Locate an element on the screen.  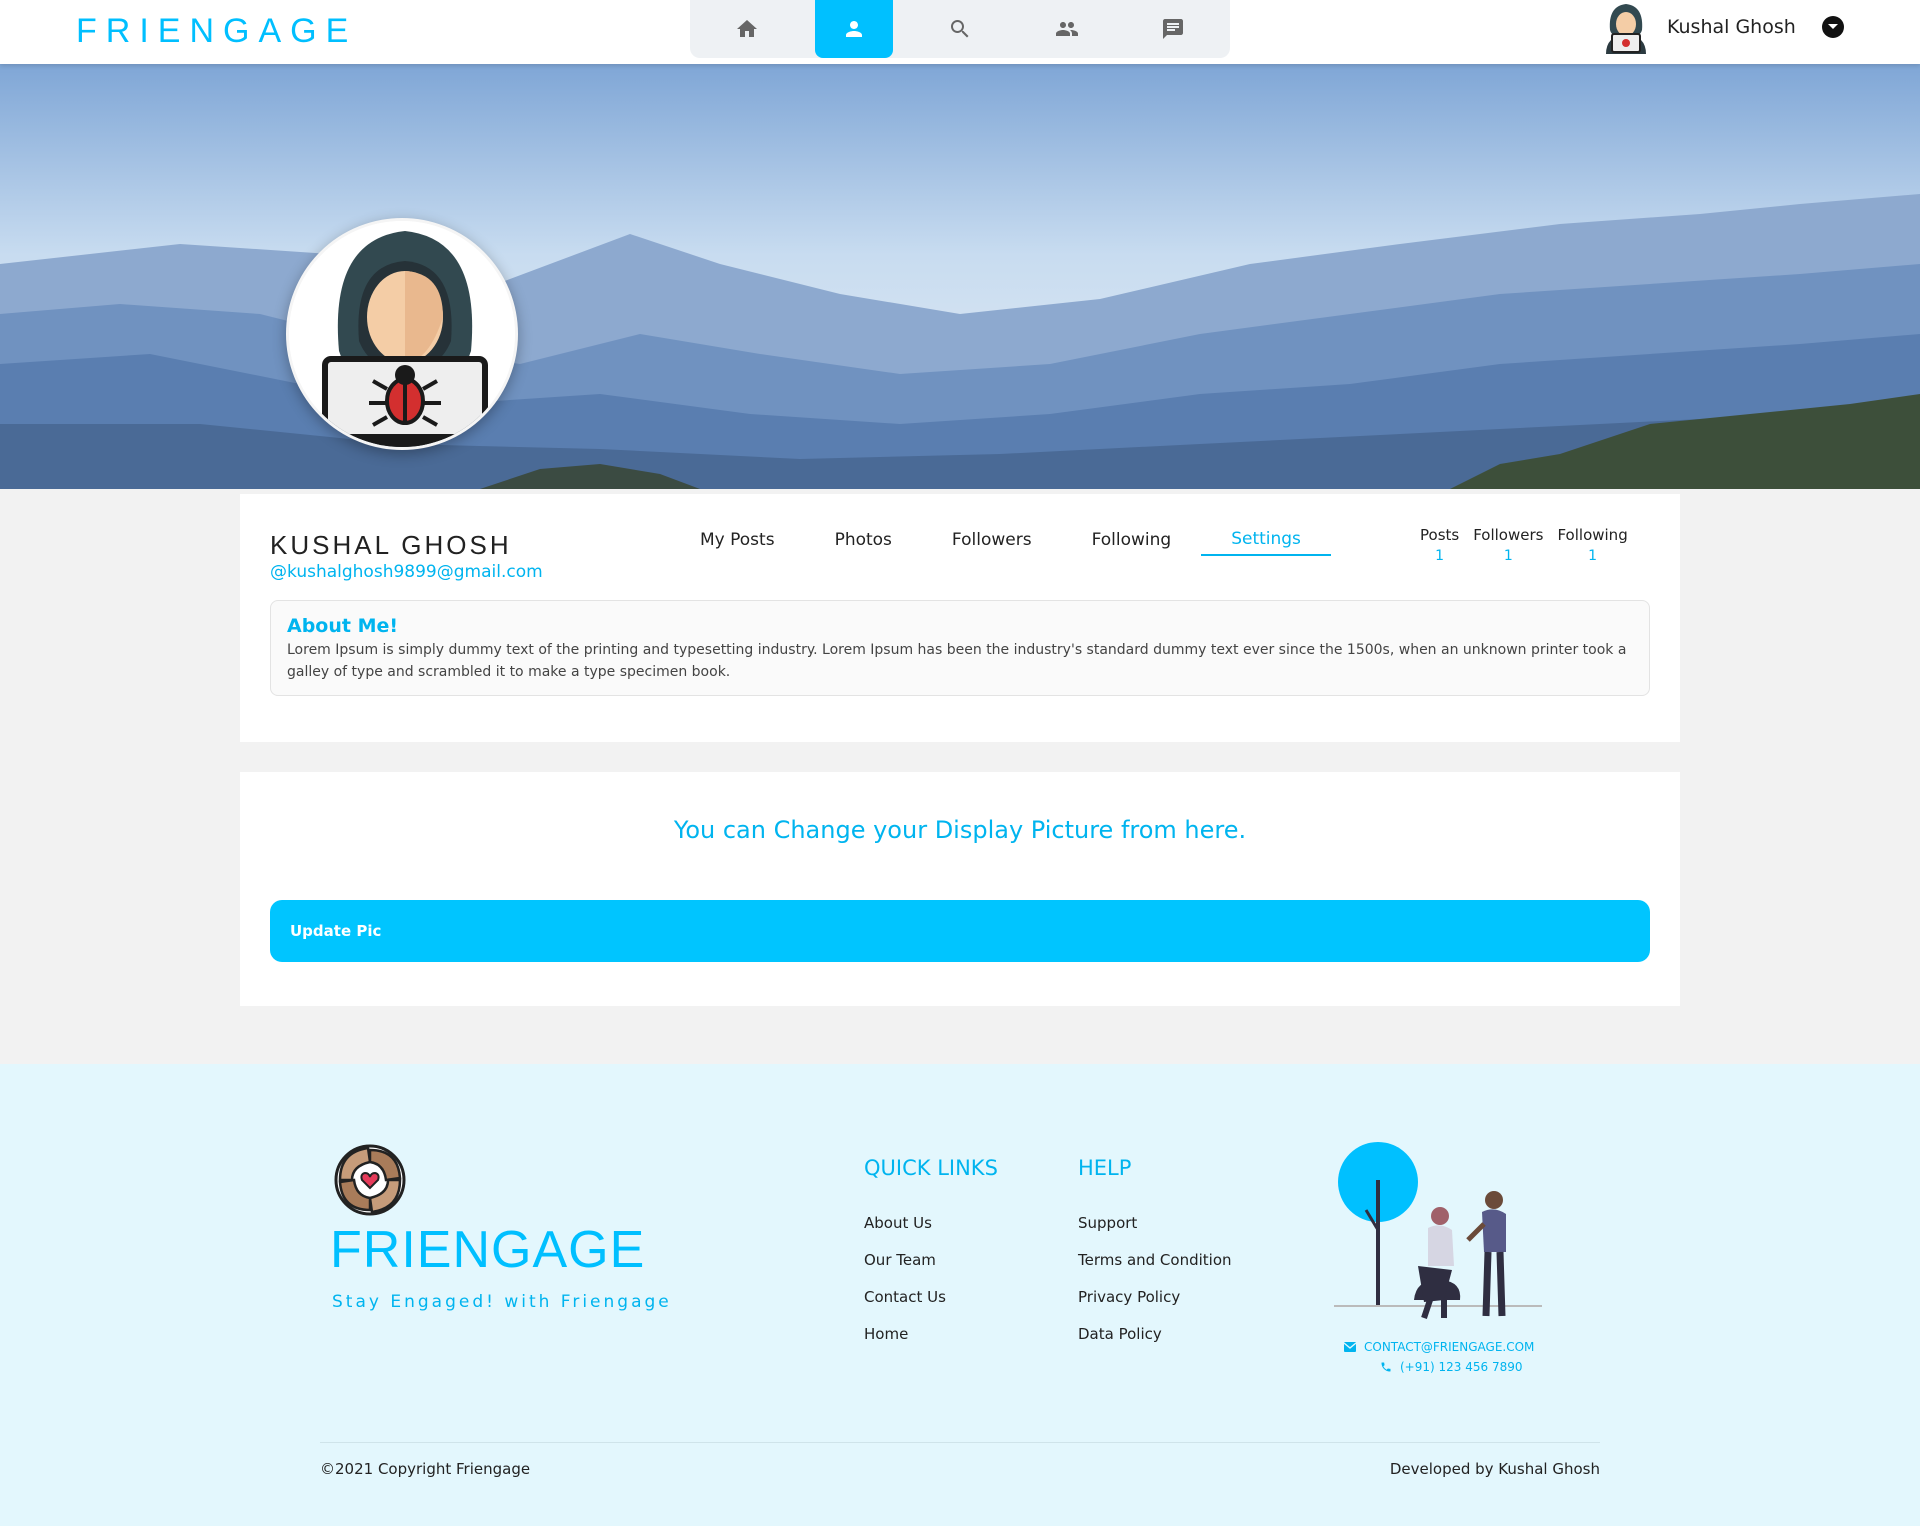
footer-brand: FRIENGAGE is located at coordinates (488, 1250).